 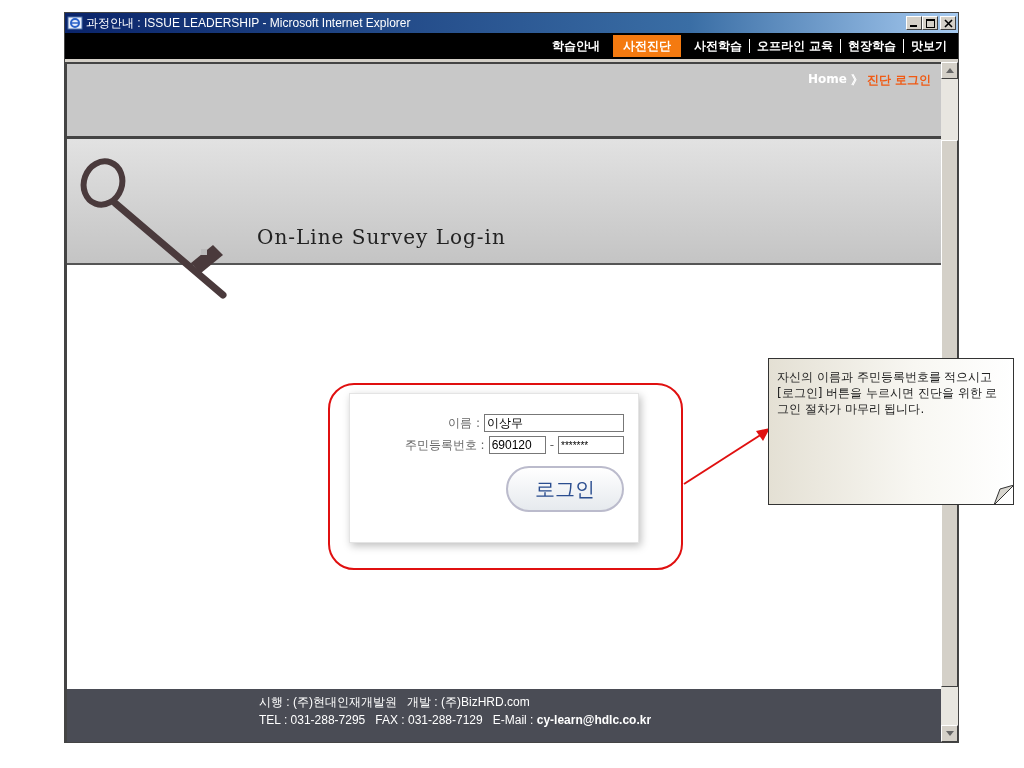 I want to click on name-label: 이름 :, so click(x=464, y=423).